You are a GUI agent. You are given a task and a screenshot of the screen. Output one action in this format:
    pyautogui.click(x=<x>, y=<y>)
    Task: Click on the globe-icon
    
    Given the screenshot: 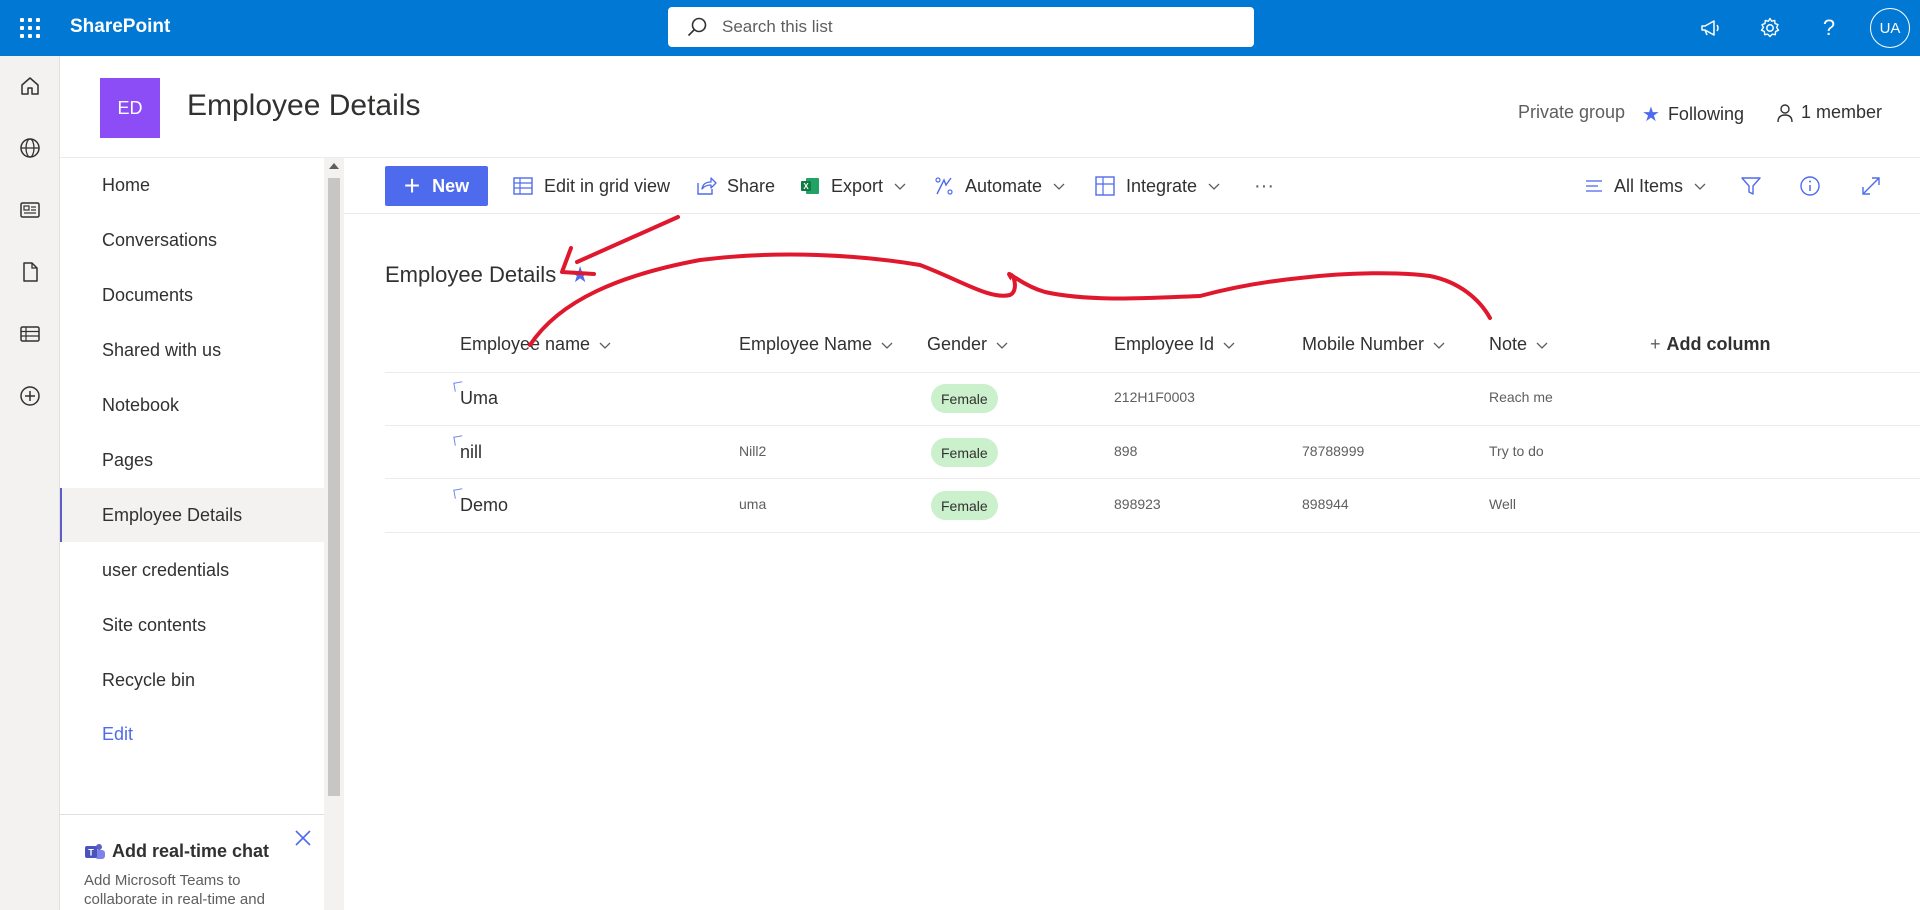 What is the action you would take?
    pyautogui.click(x=30, y=148)
    